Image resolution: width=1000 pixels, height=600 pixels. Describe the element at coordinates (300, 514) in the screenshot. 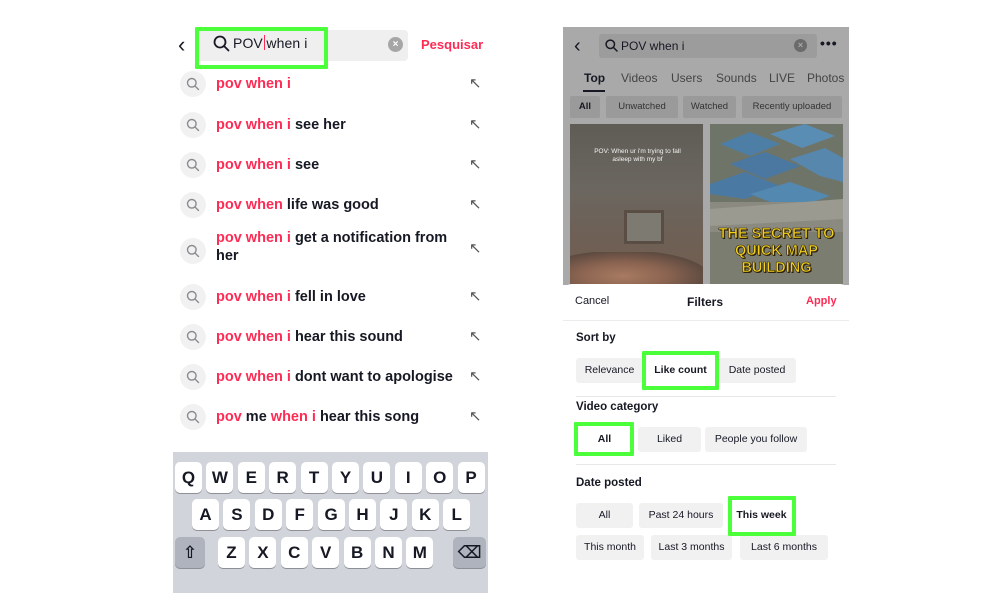

I see `key-f: F` at that location.